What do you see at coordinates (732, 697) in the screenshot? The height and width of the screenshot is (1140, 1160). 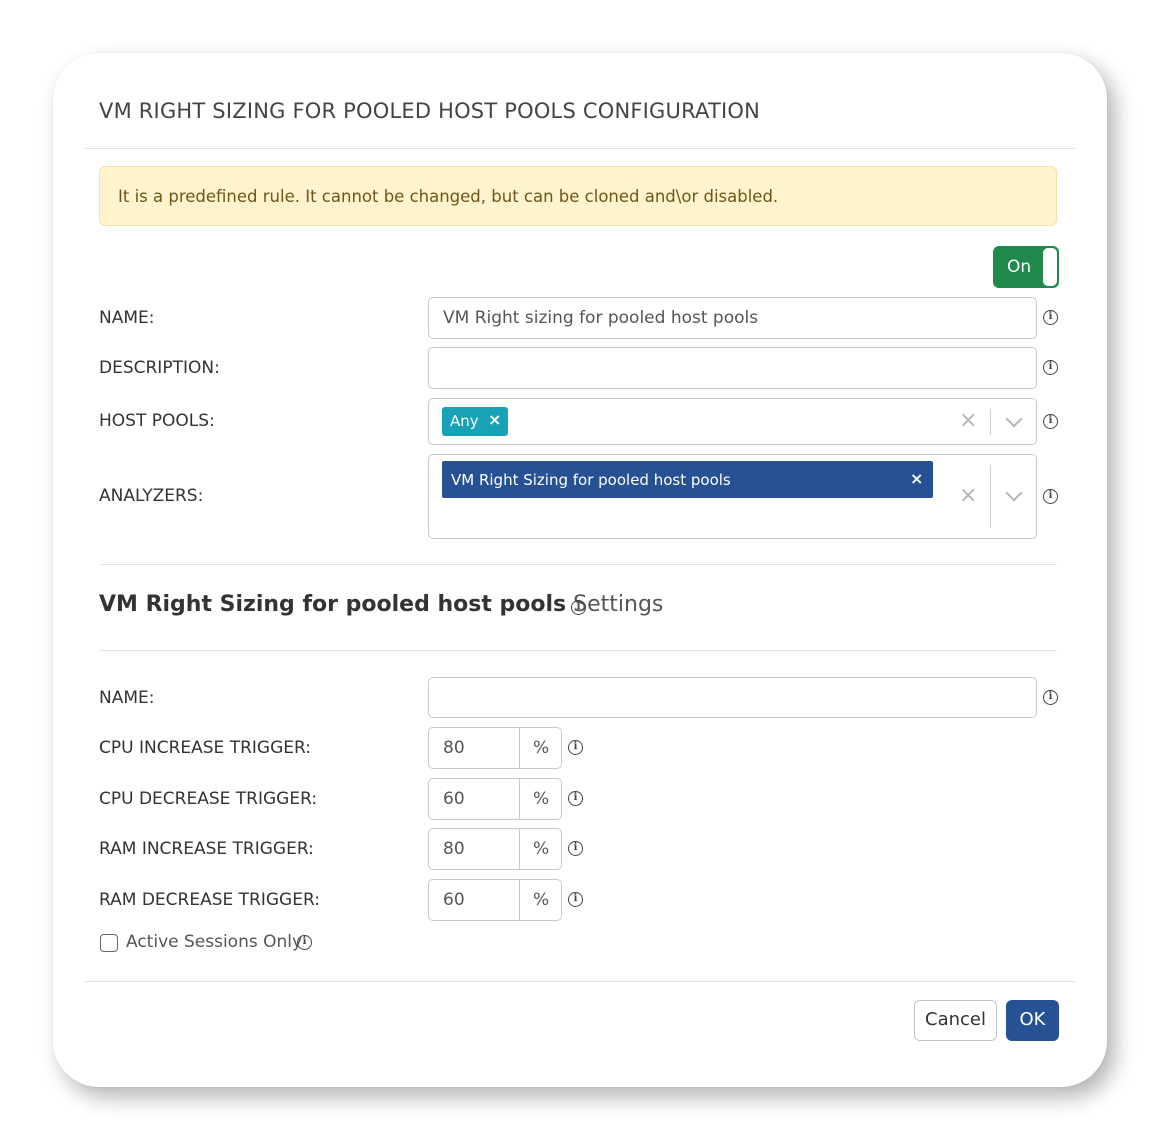 I see `settings-name-field` at bounding box center [732, 697].